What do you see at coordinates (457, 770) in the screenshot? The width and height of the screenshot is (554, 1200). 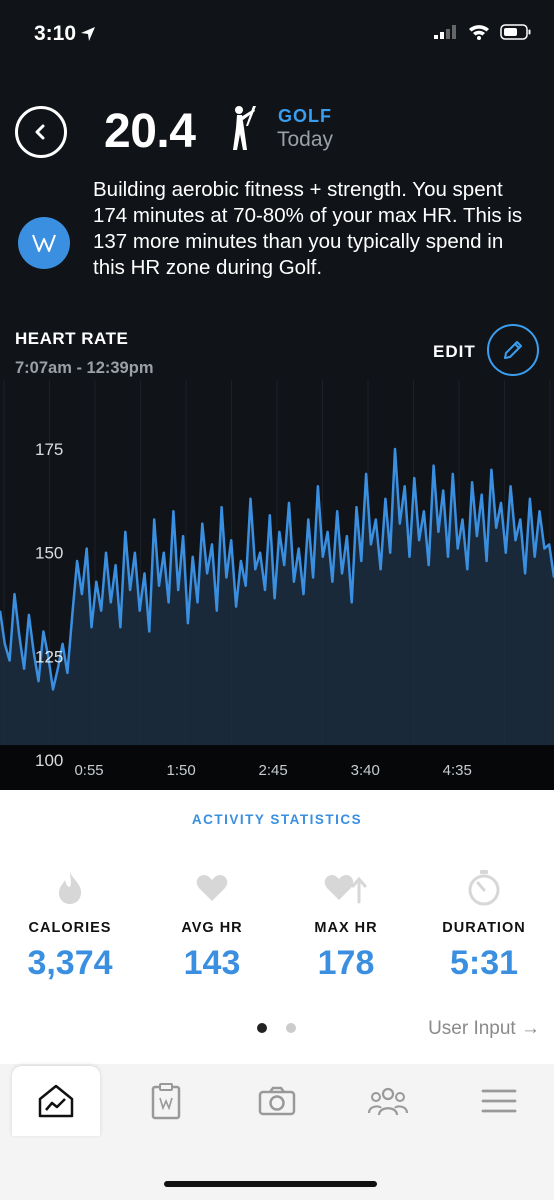 I see `x-tick-label: 4:35` at bounding box center [457, 770].